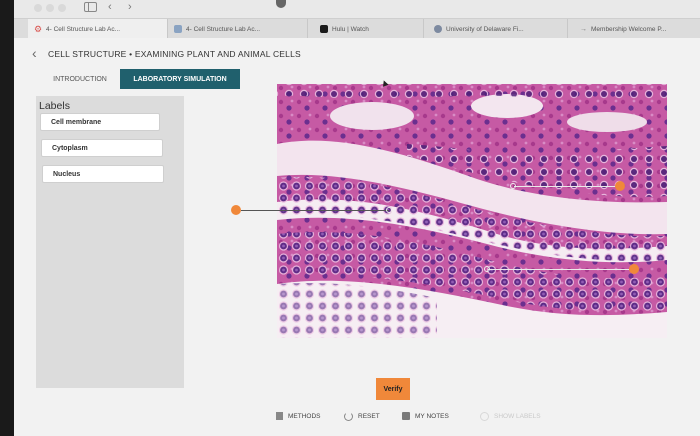 The height and width of the screenshot is (436, 700). Describe the element at coordinates (103, 174) in the screenshot. I see `label-chip-nucleus: Nucleus` at that location.